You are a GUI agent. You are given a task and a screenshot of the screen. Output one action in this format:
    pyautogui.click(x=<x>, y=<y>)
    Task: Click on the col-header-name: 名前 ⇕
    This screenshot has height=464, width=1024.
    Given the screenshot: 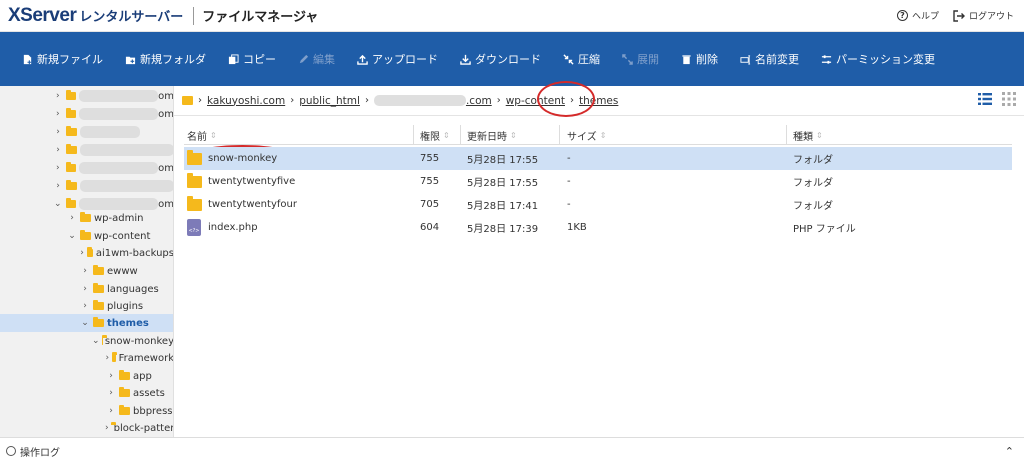 What is the action you would take?
    pyautogui.click(x=202, y=135)
    